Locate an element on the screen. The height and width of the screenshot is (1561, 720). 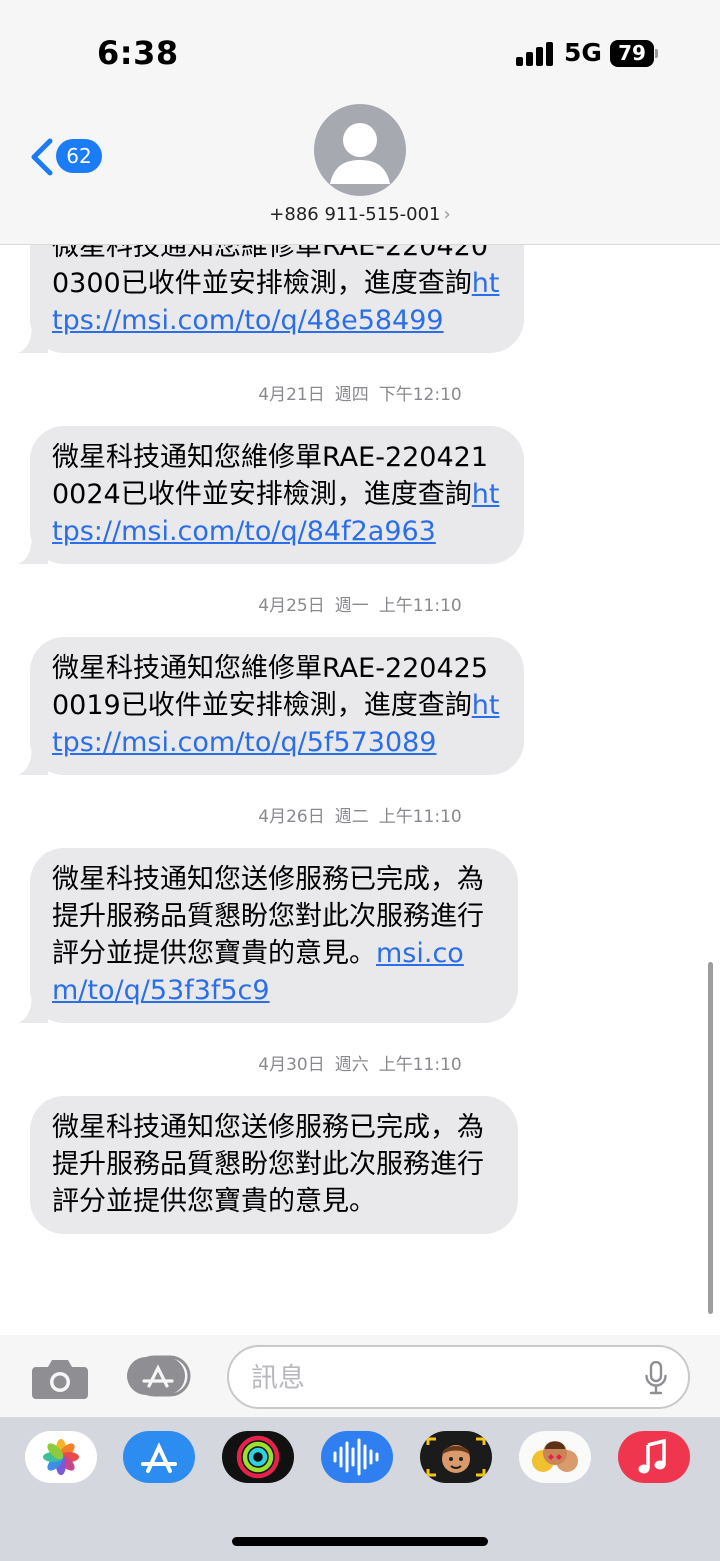
network-type: 5G is located at coordinates (583, 52).